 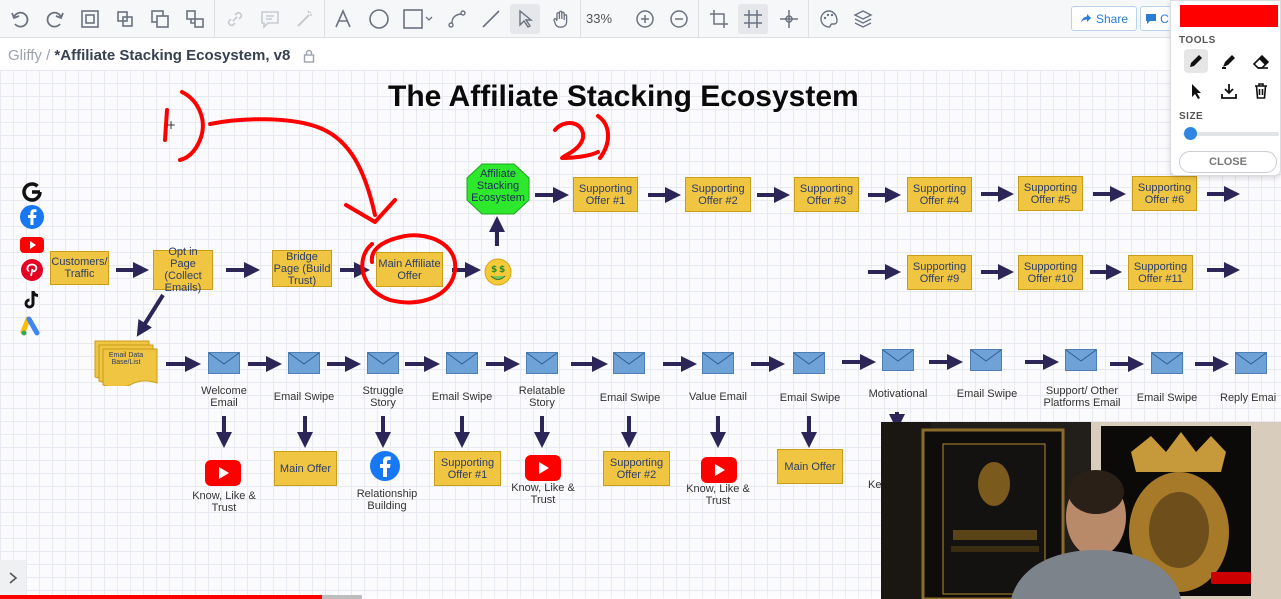 I want to click on eraser-icon, so click(x=1261, y=61).